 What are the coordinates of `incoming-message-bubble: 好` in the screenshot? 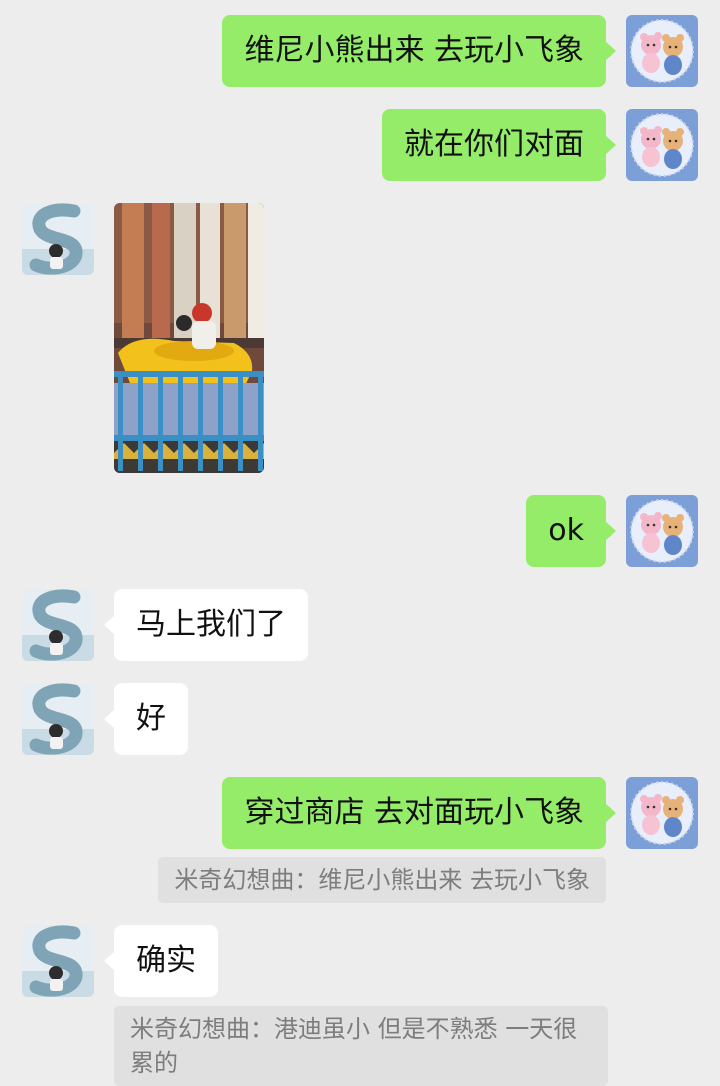 It's located at (146, 719).